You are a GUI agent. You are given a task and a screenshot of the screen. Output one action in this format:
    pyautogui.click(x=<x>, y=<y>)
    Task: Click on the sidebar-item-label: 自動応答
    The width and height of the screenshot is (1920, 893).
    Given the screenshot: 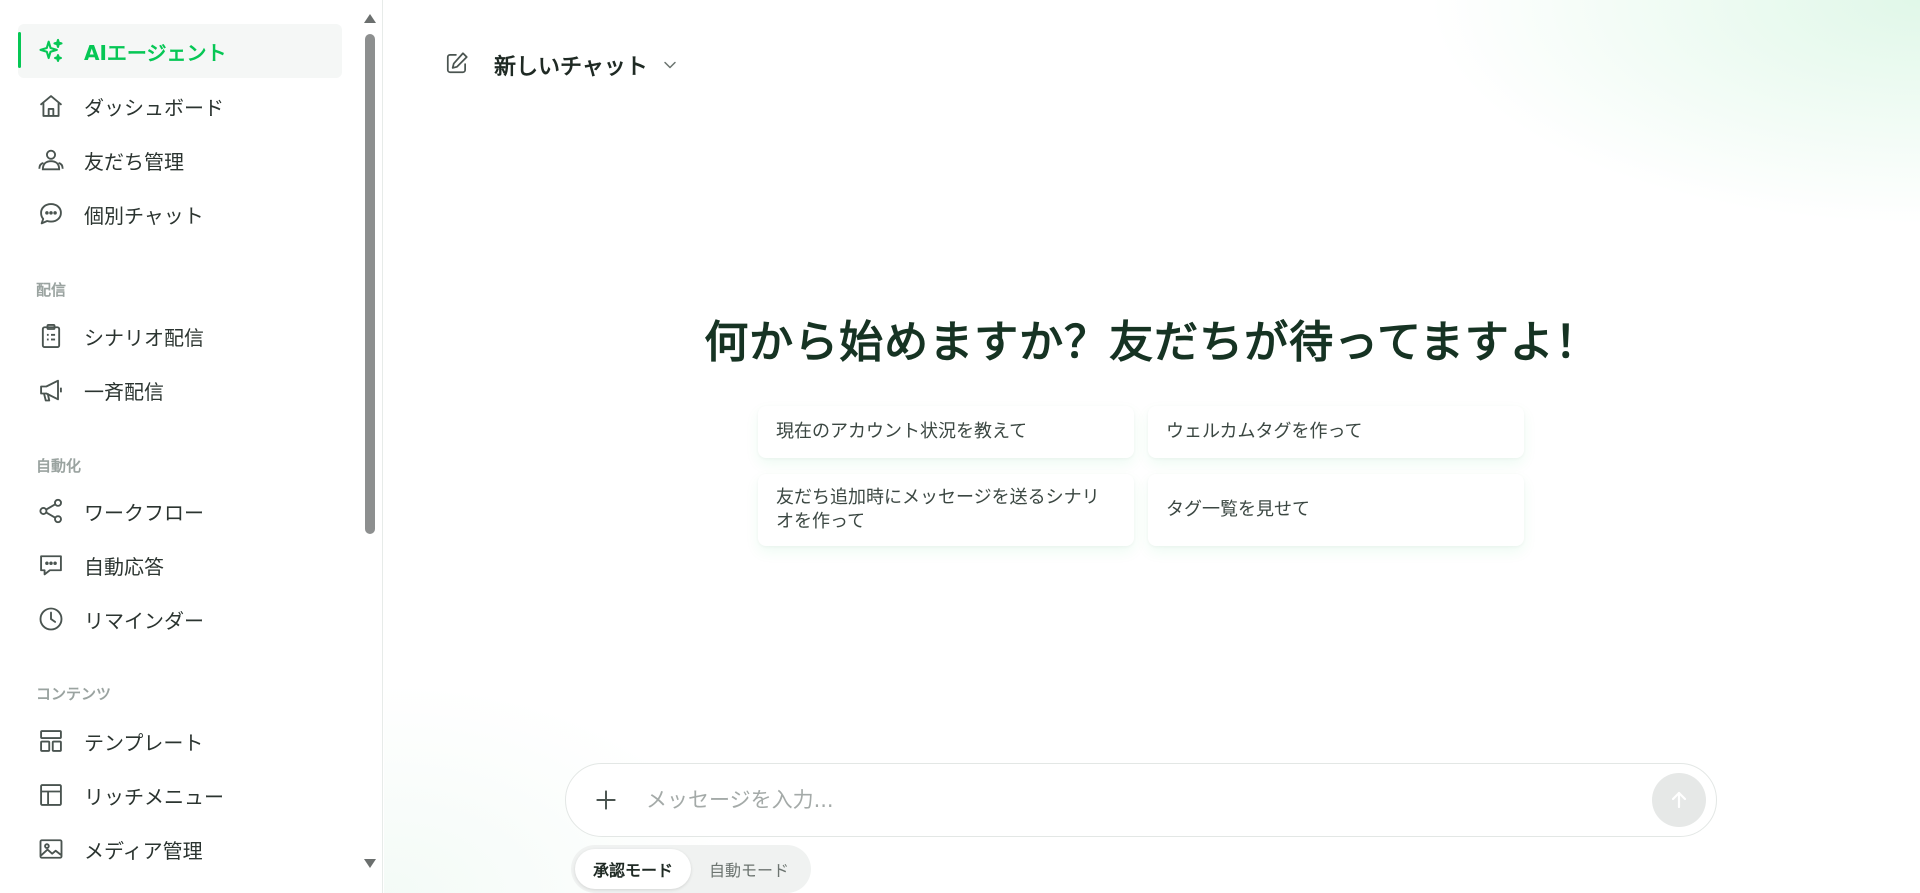 What is the action you would take?
    pyautogui.click(x=124, y=566)
    